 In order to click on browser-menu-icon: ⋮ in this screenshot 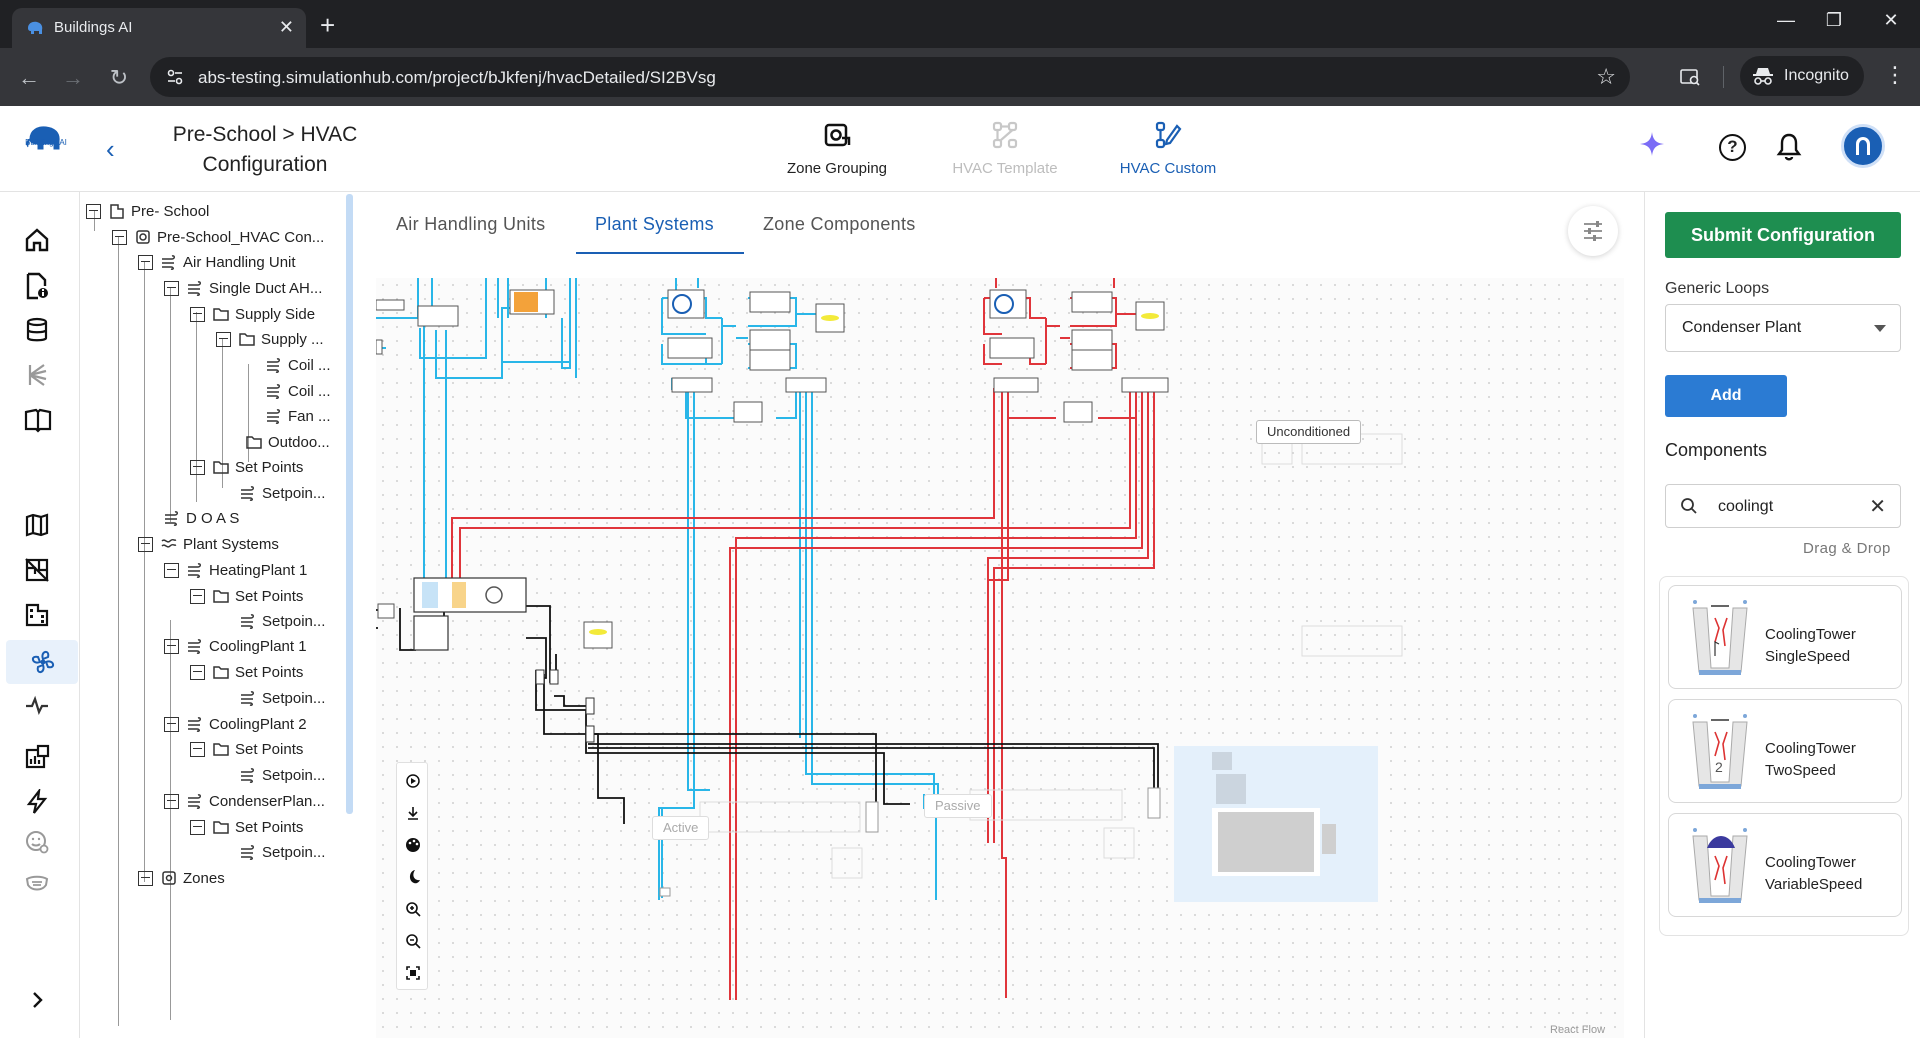, I will do `click(1895, 75)`.